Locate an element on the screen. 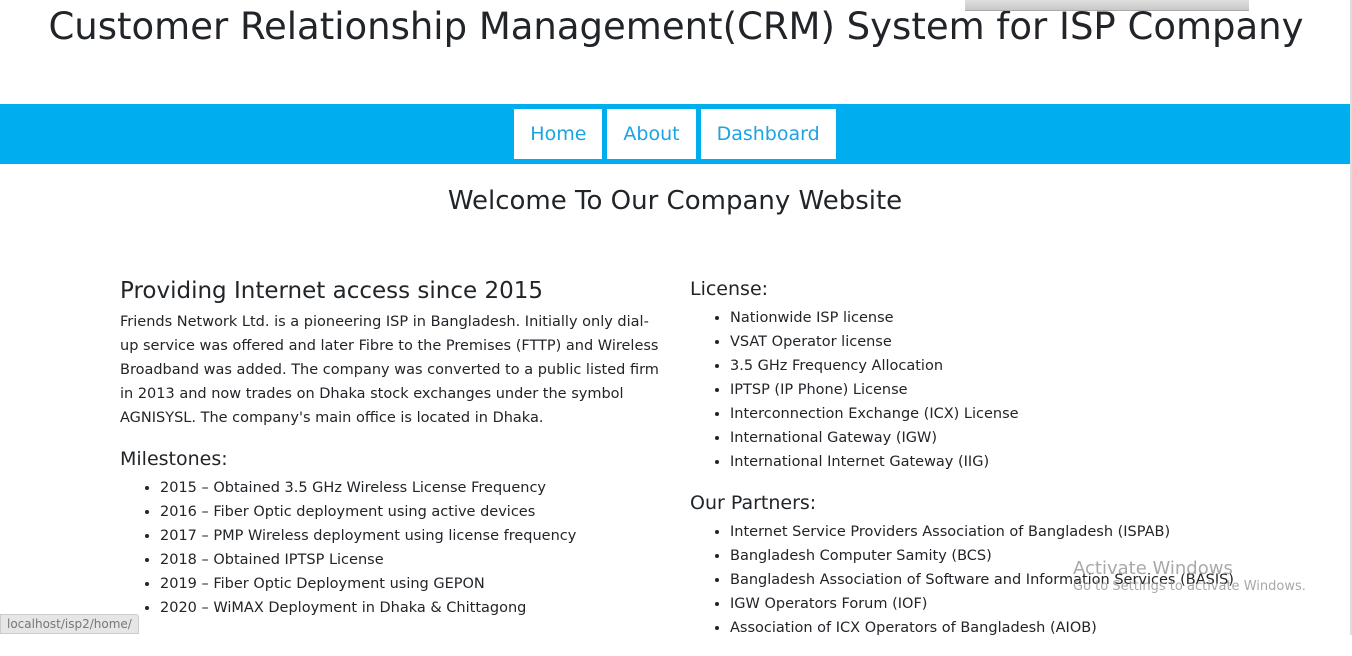 This screenshot has height=656, width=1352. list-item: VSAT Operator license is located at coordinates (1010, 342).